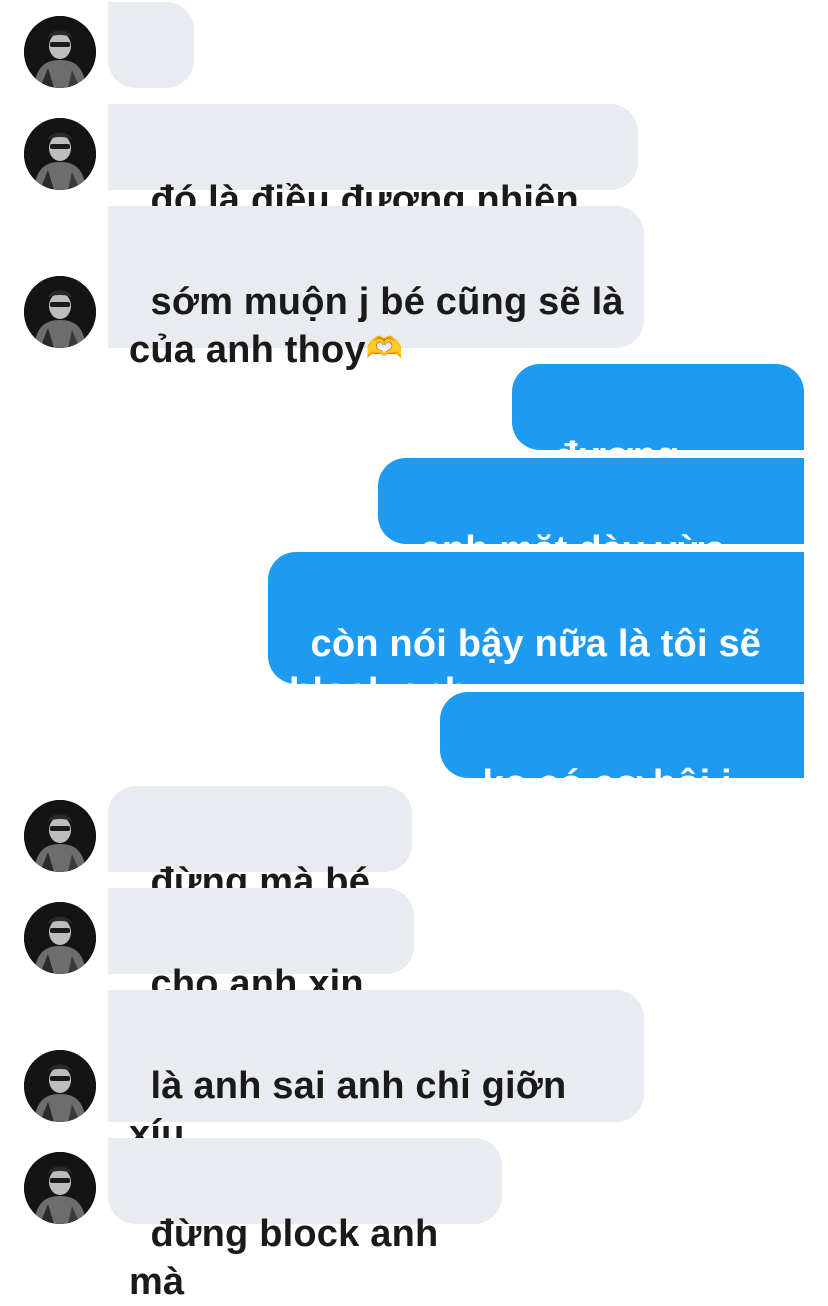 The height and width of the screenshot is (1306, 828). Describe the element at coordinates (602, 808) in the screenshot. I see `message-text: ko có cơ hội j hết` at that location.